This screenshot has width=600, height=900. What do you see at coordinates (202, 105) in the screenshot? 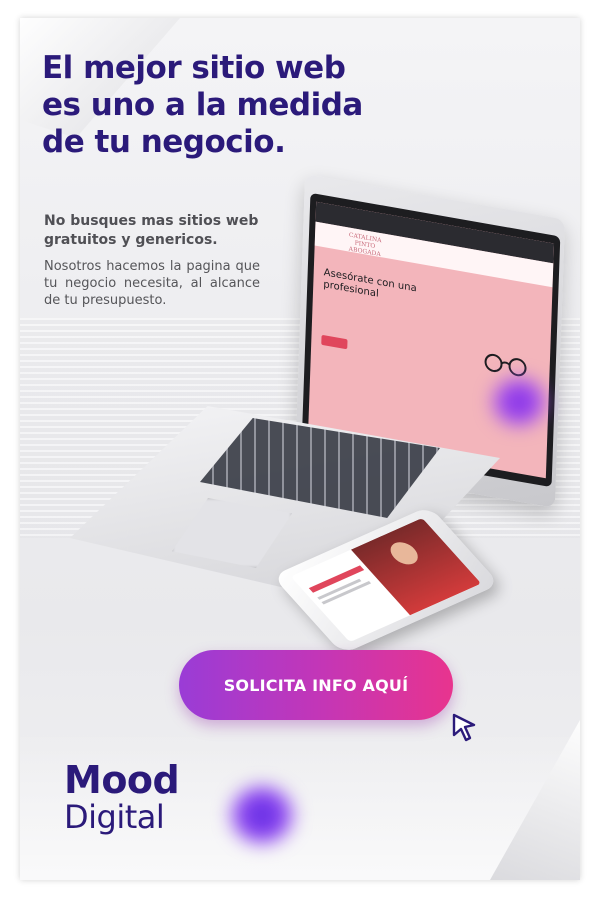
I see `headline-line-2: es uno a la medida` at bounding box center [202, 105].